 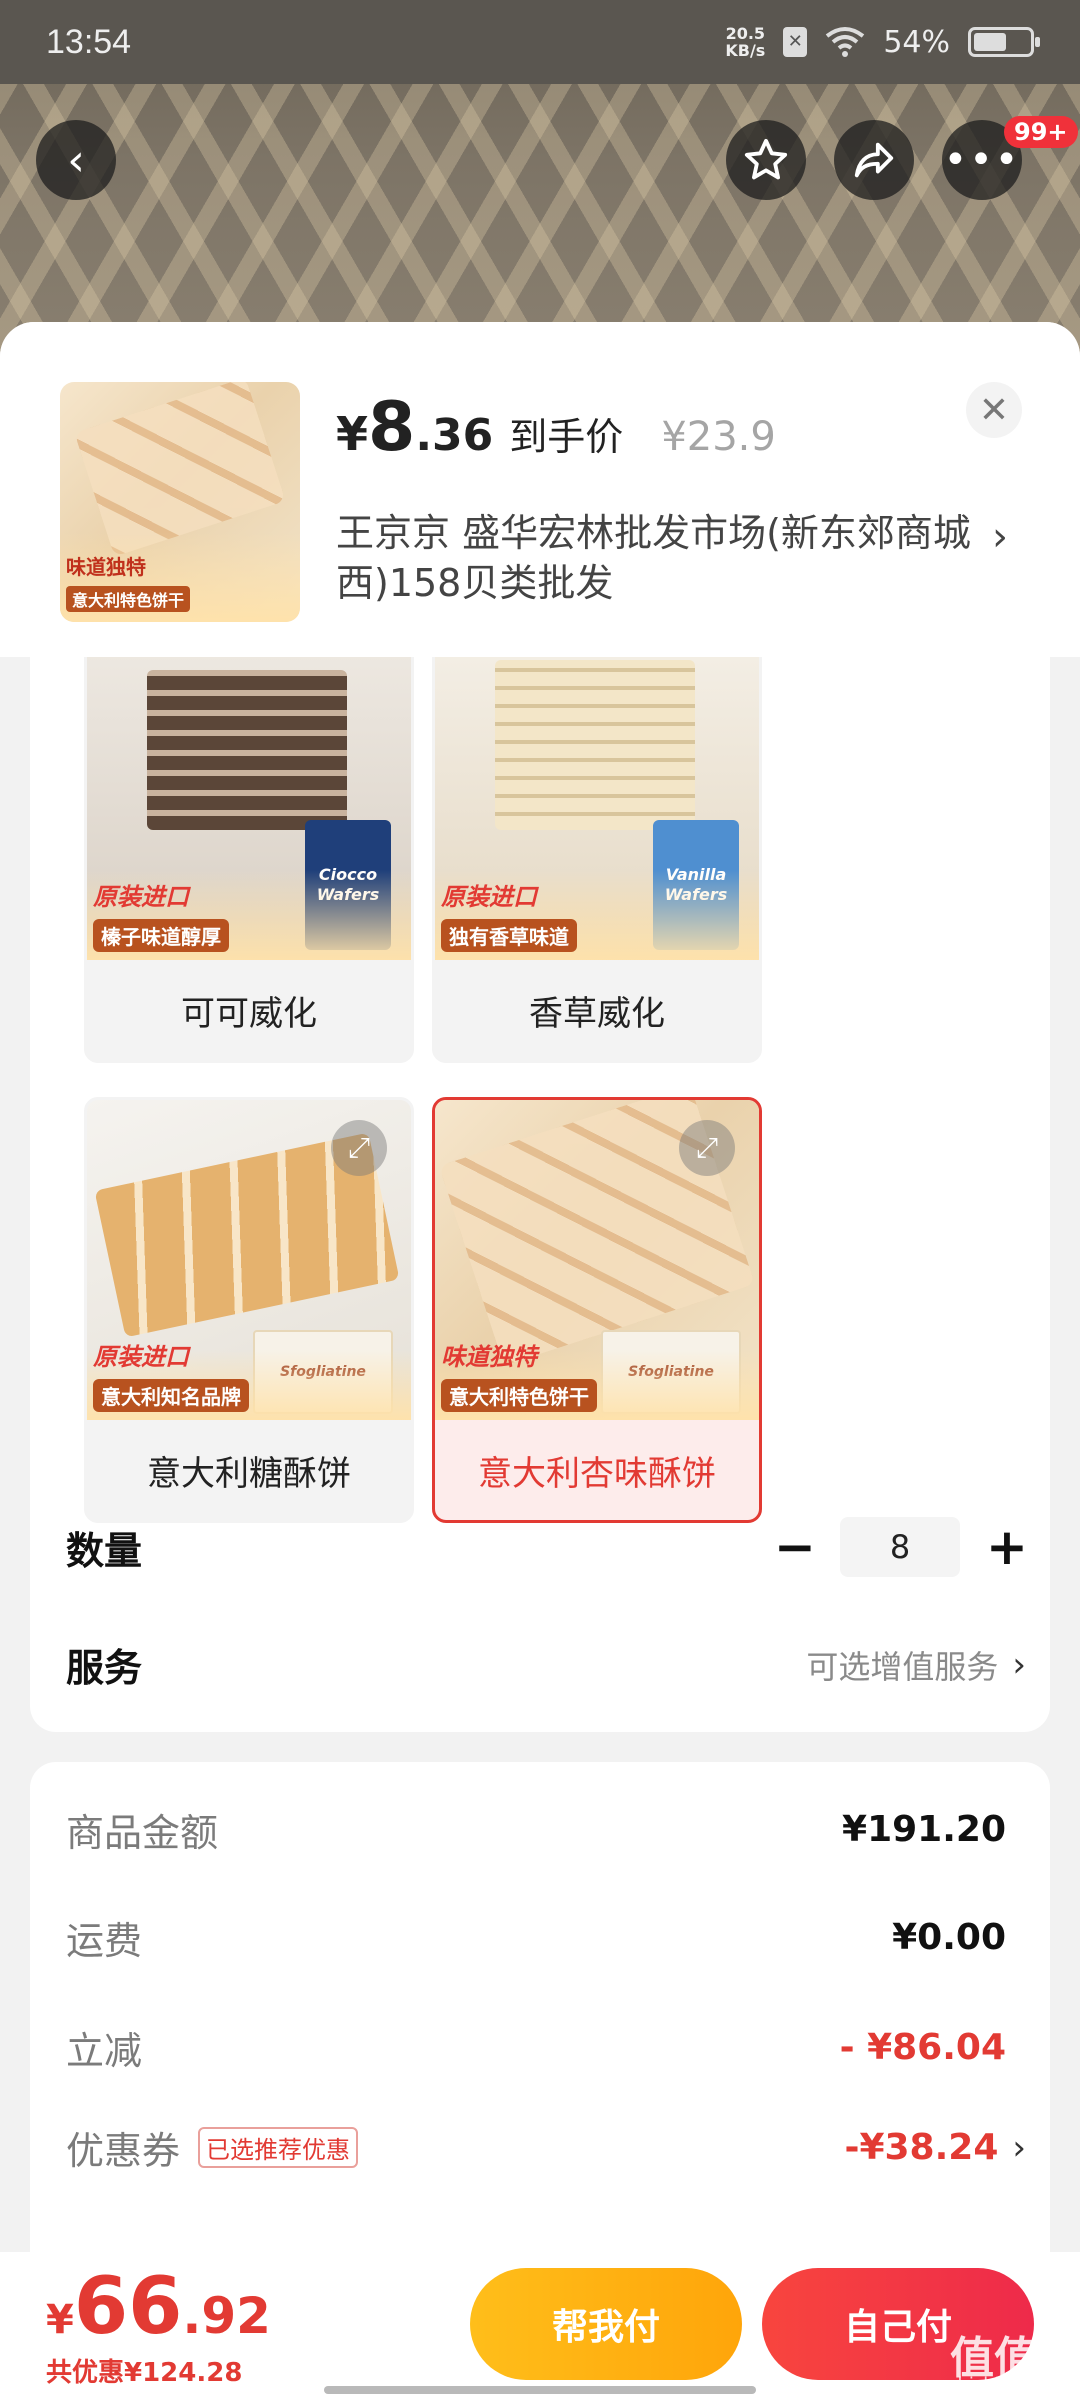 I want to click on option-label: 意大利糖酥饼, so click(x=249, y=1473).